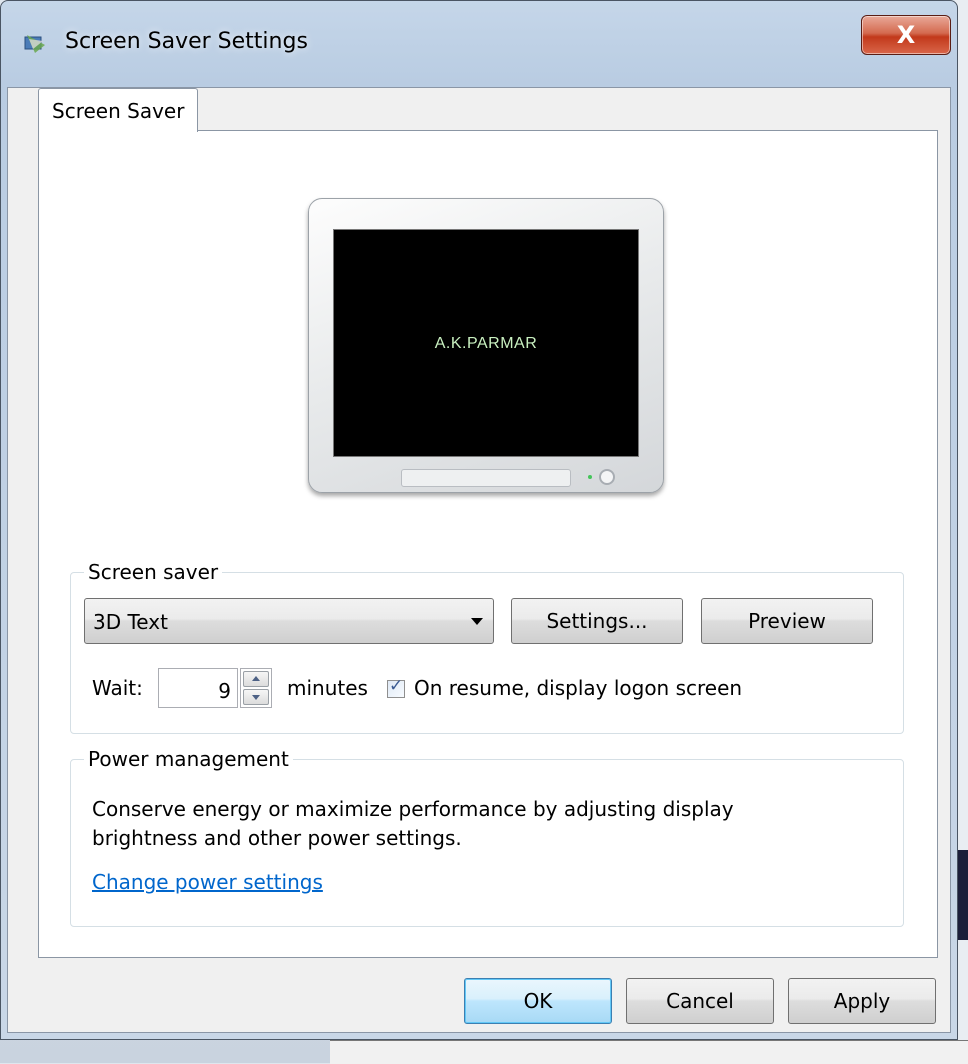 Image resolution: width=968 pixels, height=1064 pixels. Describe the element at coordinates (607, 477) in the screenshot. I see `monitor-power-button-icon` at that location.